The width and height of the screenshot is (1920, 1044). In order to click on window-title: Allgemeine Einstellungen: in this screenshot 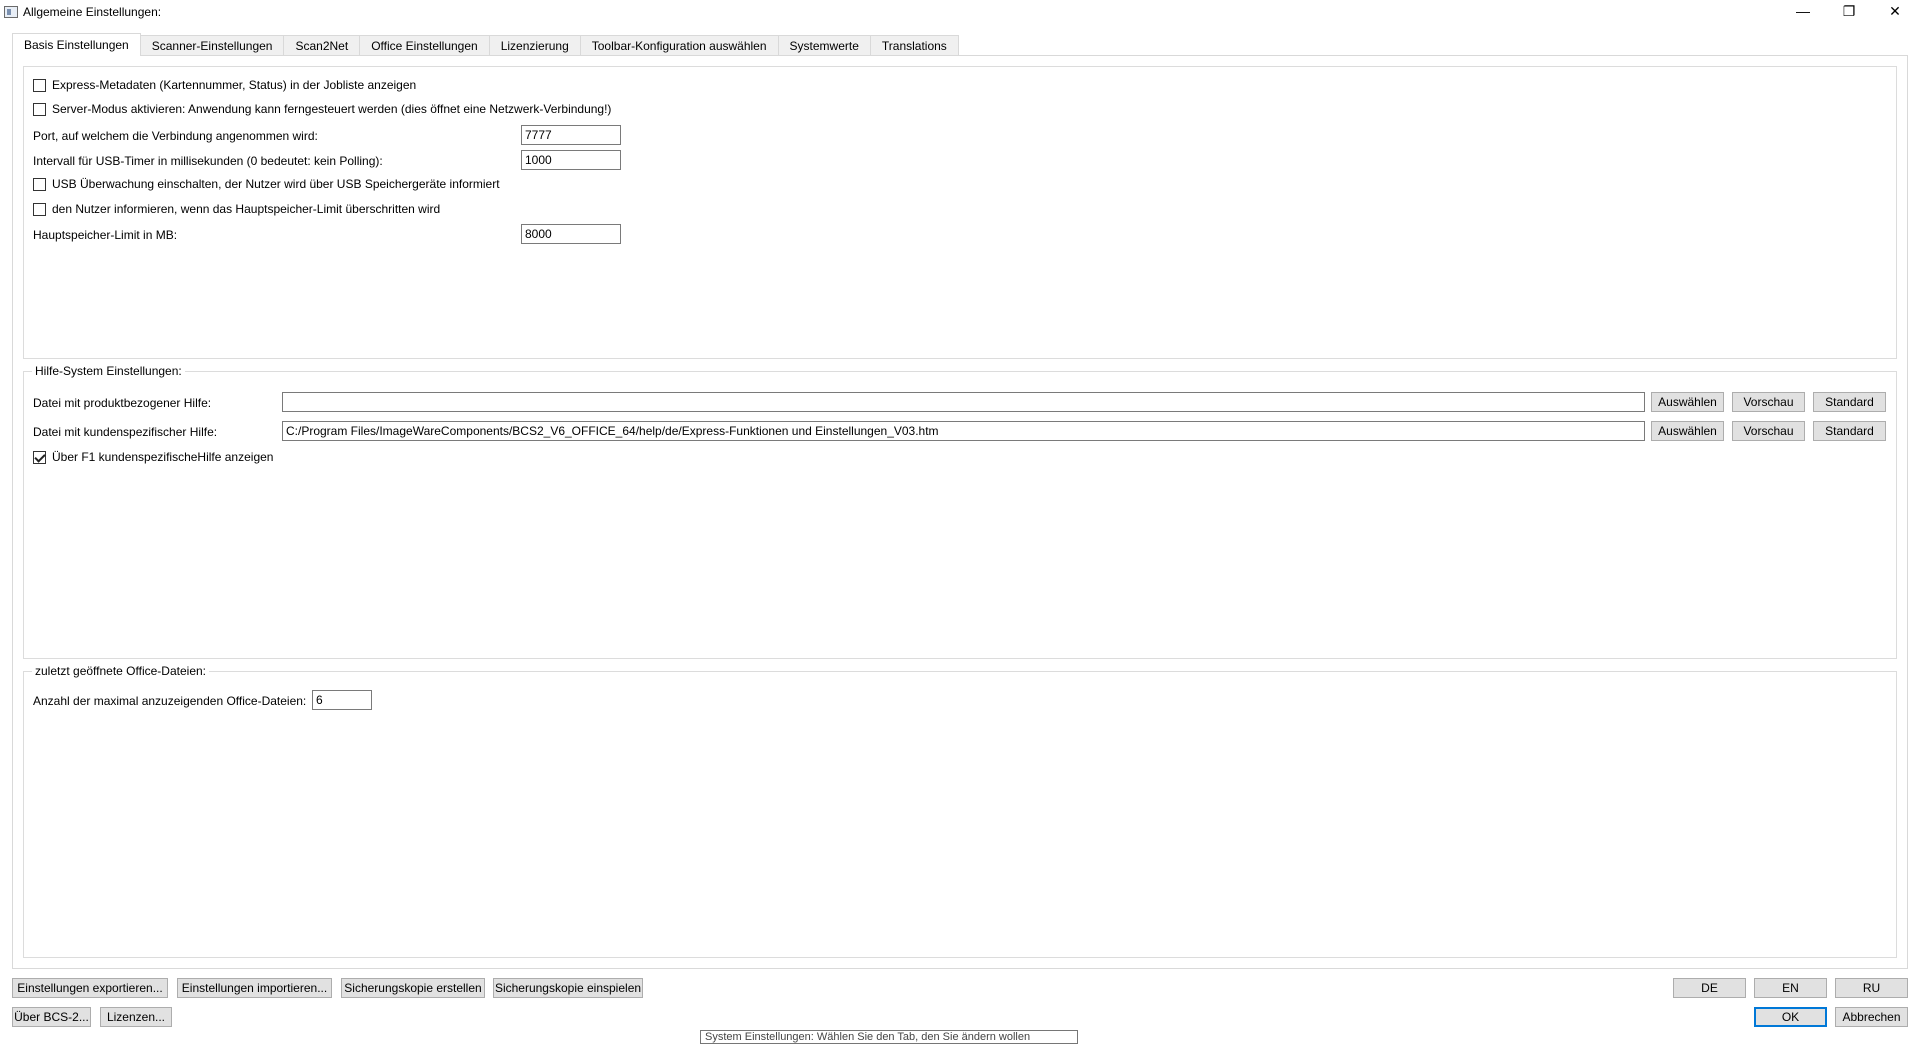, I will do `click(92, 12)`.